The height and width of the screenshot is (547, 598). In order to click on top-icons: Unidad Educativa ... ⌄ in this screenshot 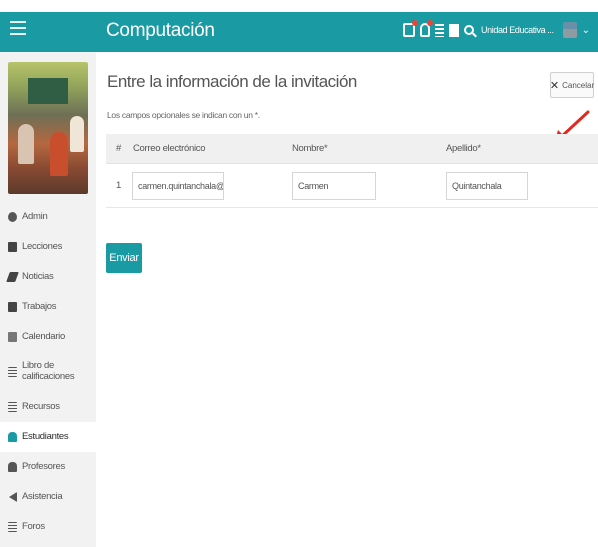, I will do `click(496, 29)`.